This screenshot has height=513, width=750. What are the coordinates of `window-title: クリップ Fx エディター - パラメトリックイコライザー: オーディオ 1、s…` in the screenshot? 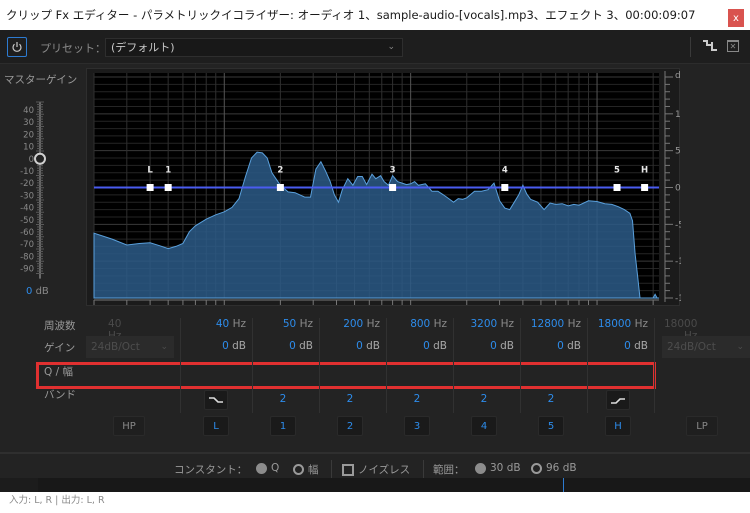 It's located at (351, 15).